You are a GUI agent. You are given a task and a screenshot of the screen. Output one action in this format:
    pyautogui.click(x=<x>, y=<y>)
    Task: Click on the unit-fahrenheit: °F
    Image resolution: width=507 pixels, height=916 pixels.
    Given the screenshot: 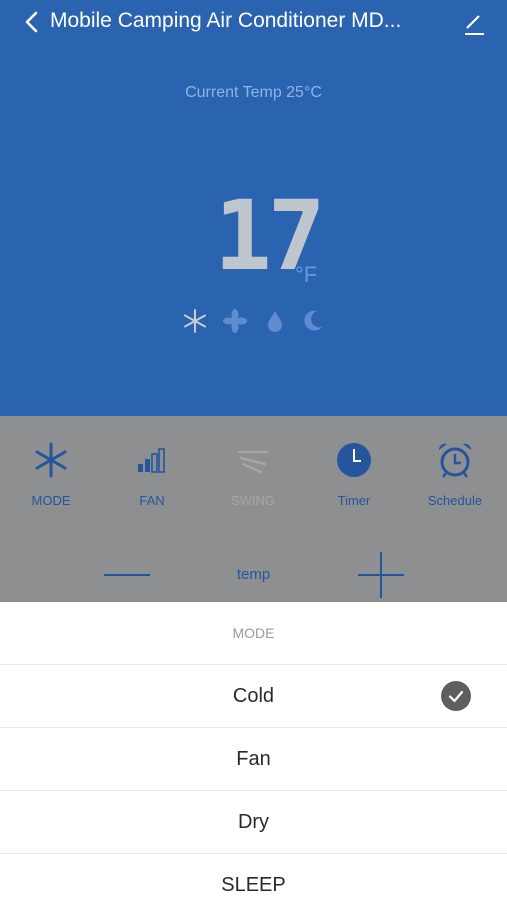 What is the action you would take?
    pyautogui.click(x=306, y=275)
    